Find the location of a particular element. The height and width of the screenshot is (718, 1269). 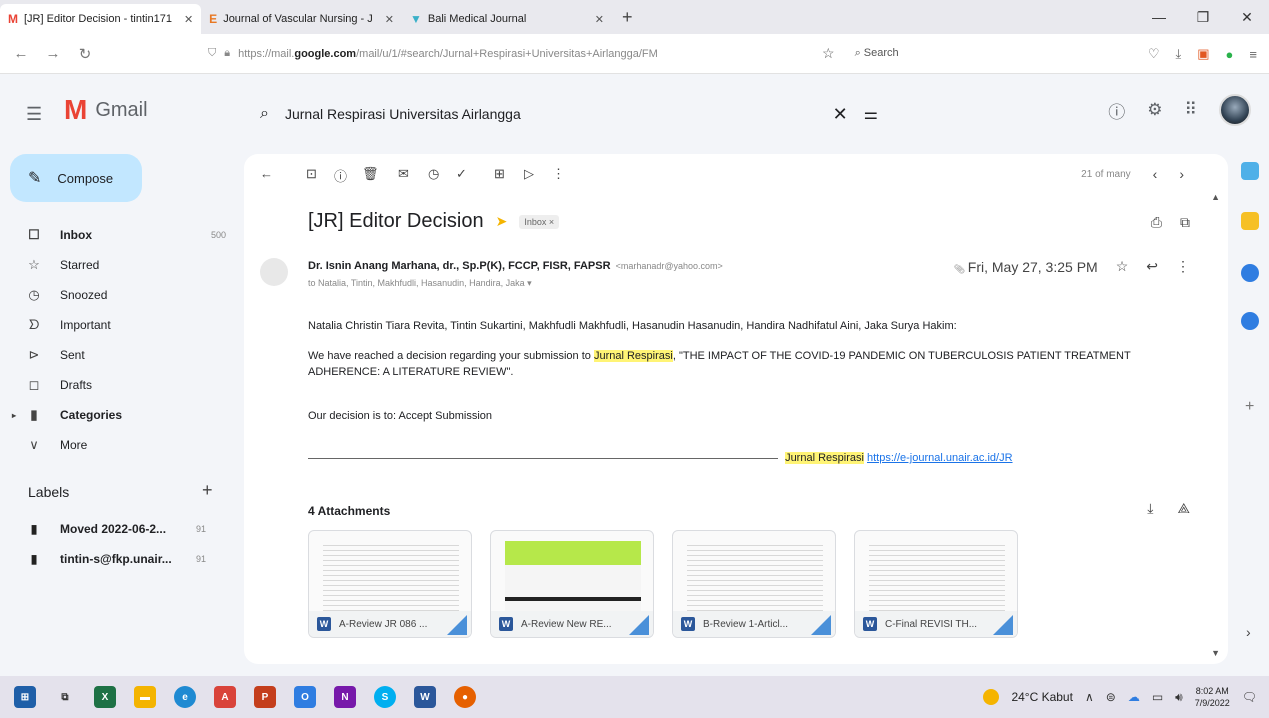

browser-tab-bali-medical: ▼ Bali Medical Journal ✕ is located at coordinates (507, 19).